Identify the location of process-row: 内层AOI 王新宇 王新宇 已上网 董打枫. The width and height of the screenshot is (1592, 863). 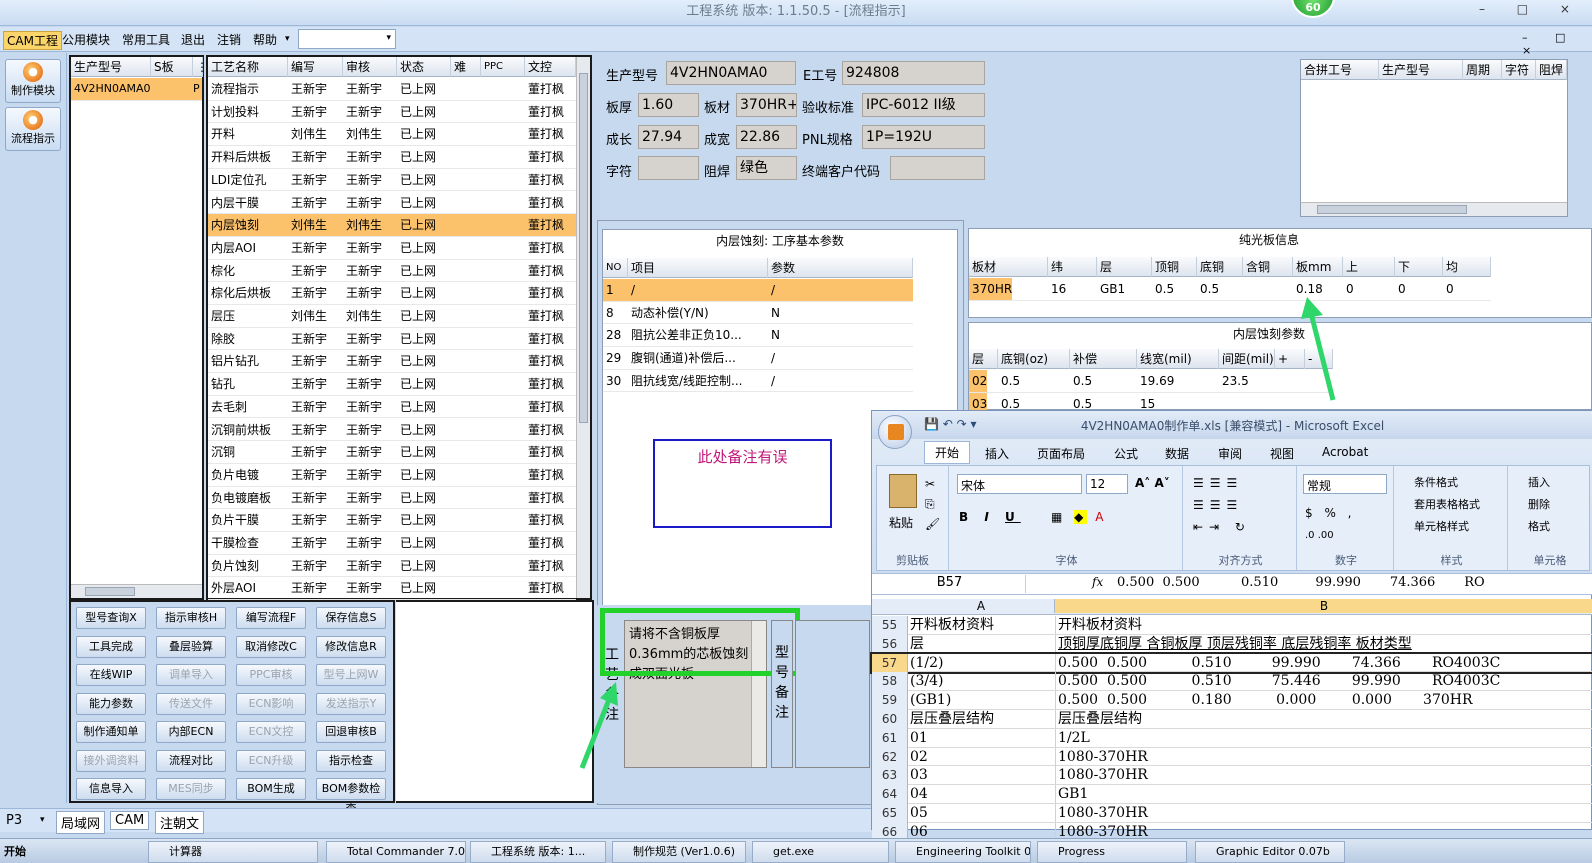
(392, 248).